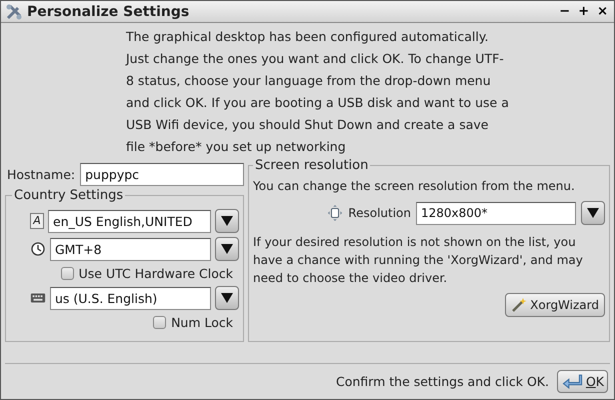  I want to click on resolution-field: 1280x800*, so click(496, 213).